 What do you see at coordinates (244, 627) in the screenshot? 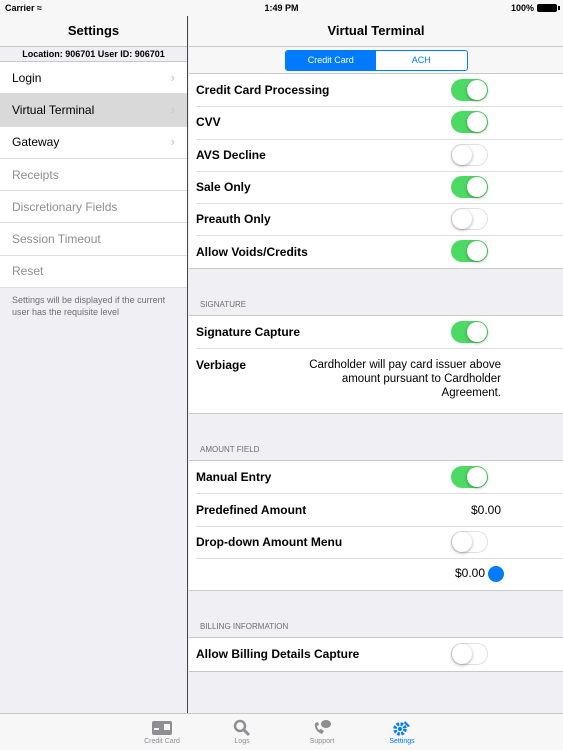
I see `billing-section-header: BILLING INFORMATION` at bounding box center [244, 627].